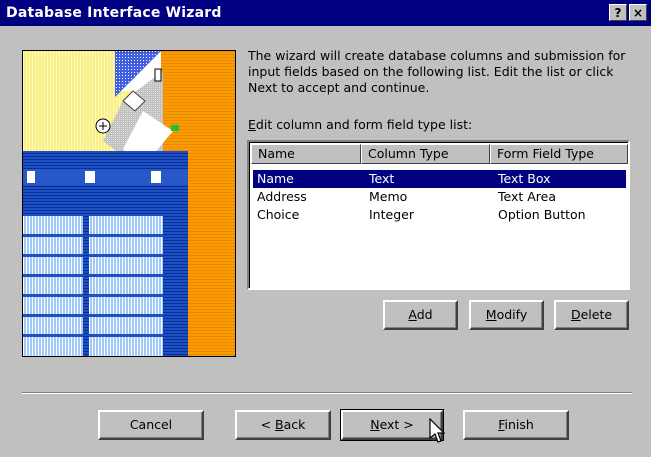 The width and height of the screenshot is (651, 457). I want to click on back-accel: B, so click(279, 424).